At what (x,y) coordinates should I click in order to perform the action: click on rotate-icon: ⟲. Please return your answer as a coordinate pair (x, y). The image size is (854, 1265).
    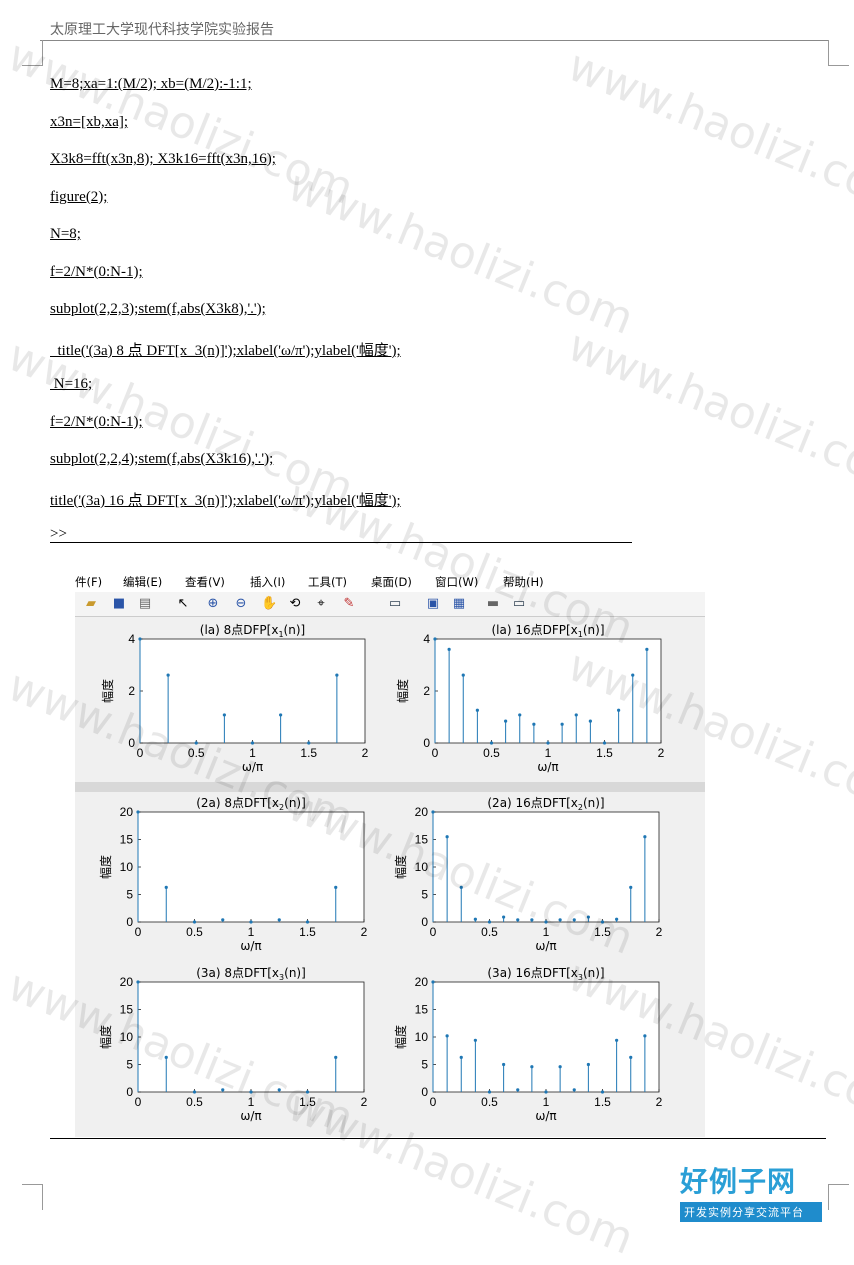
    Looking at the image, I should click on (295, 604).